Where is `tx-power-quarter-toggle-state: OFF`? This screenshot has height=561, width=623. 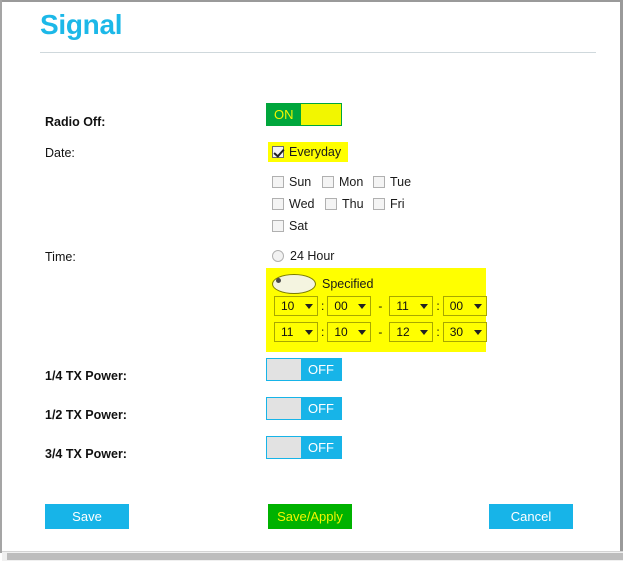 tx-power-quarter-toggle-state: OFF is located at coordinates (321, 369).